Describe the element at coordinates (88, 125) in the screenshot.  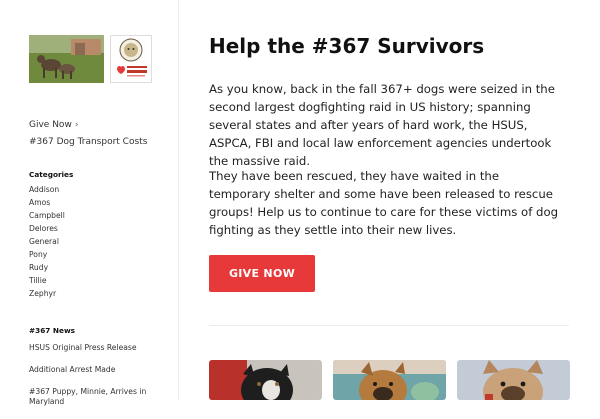
I see `give-now-link: Give Now ›` at that location.